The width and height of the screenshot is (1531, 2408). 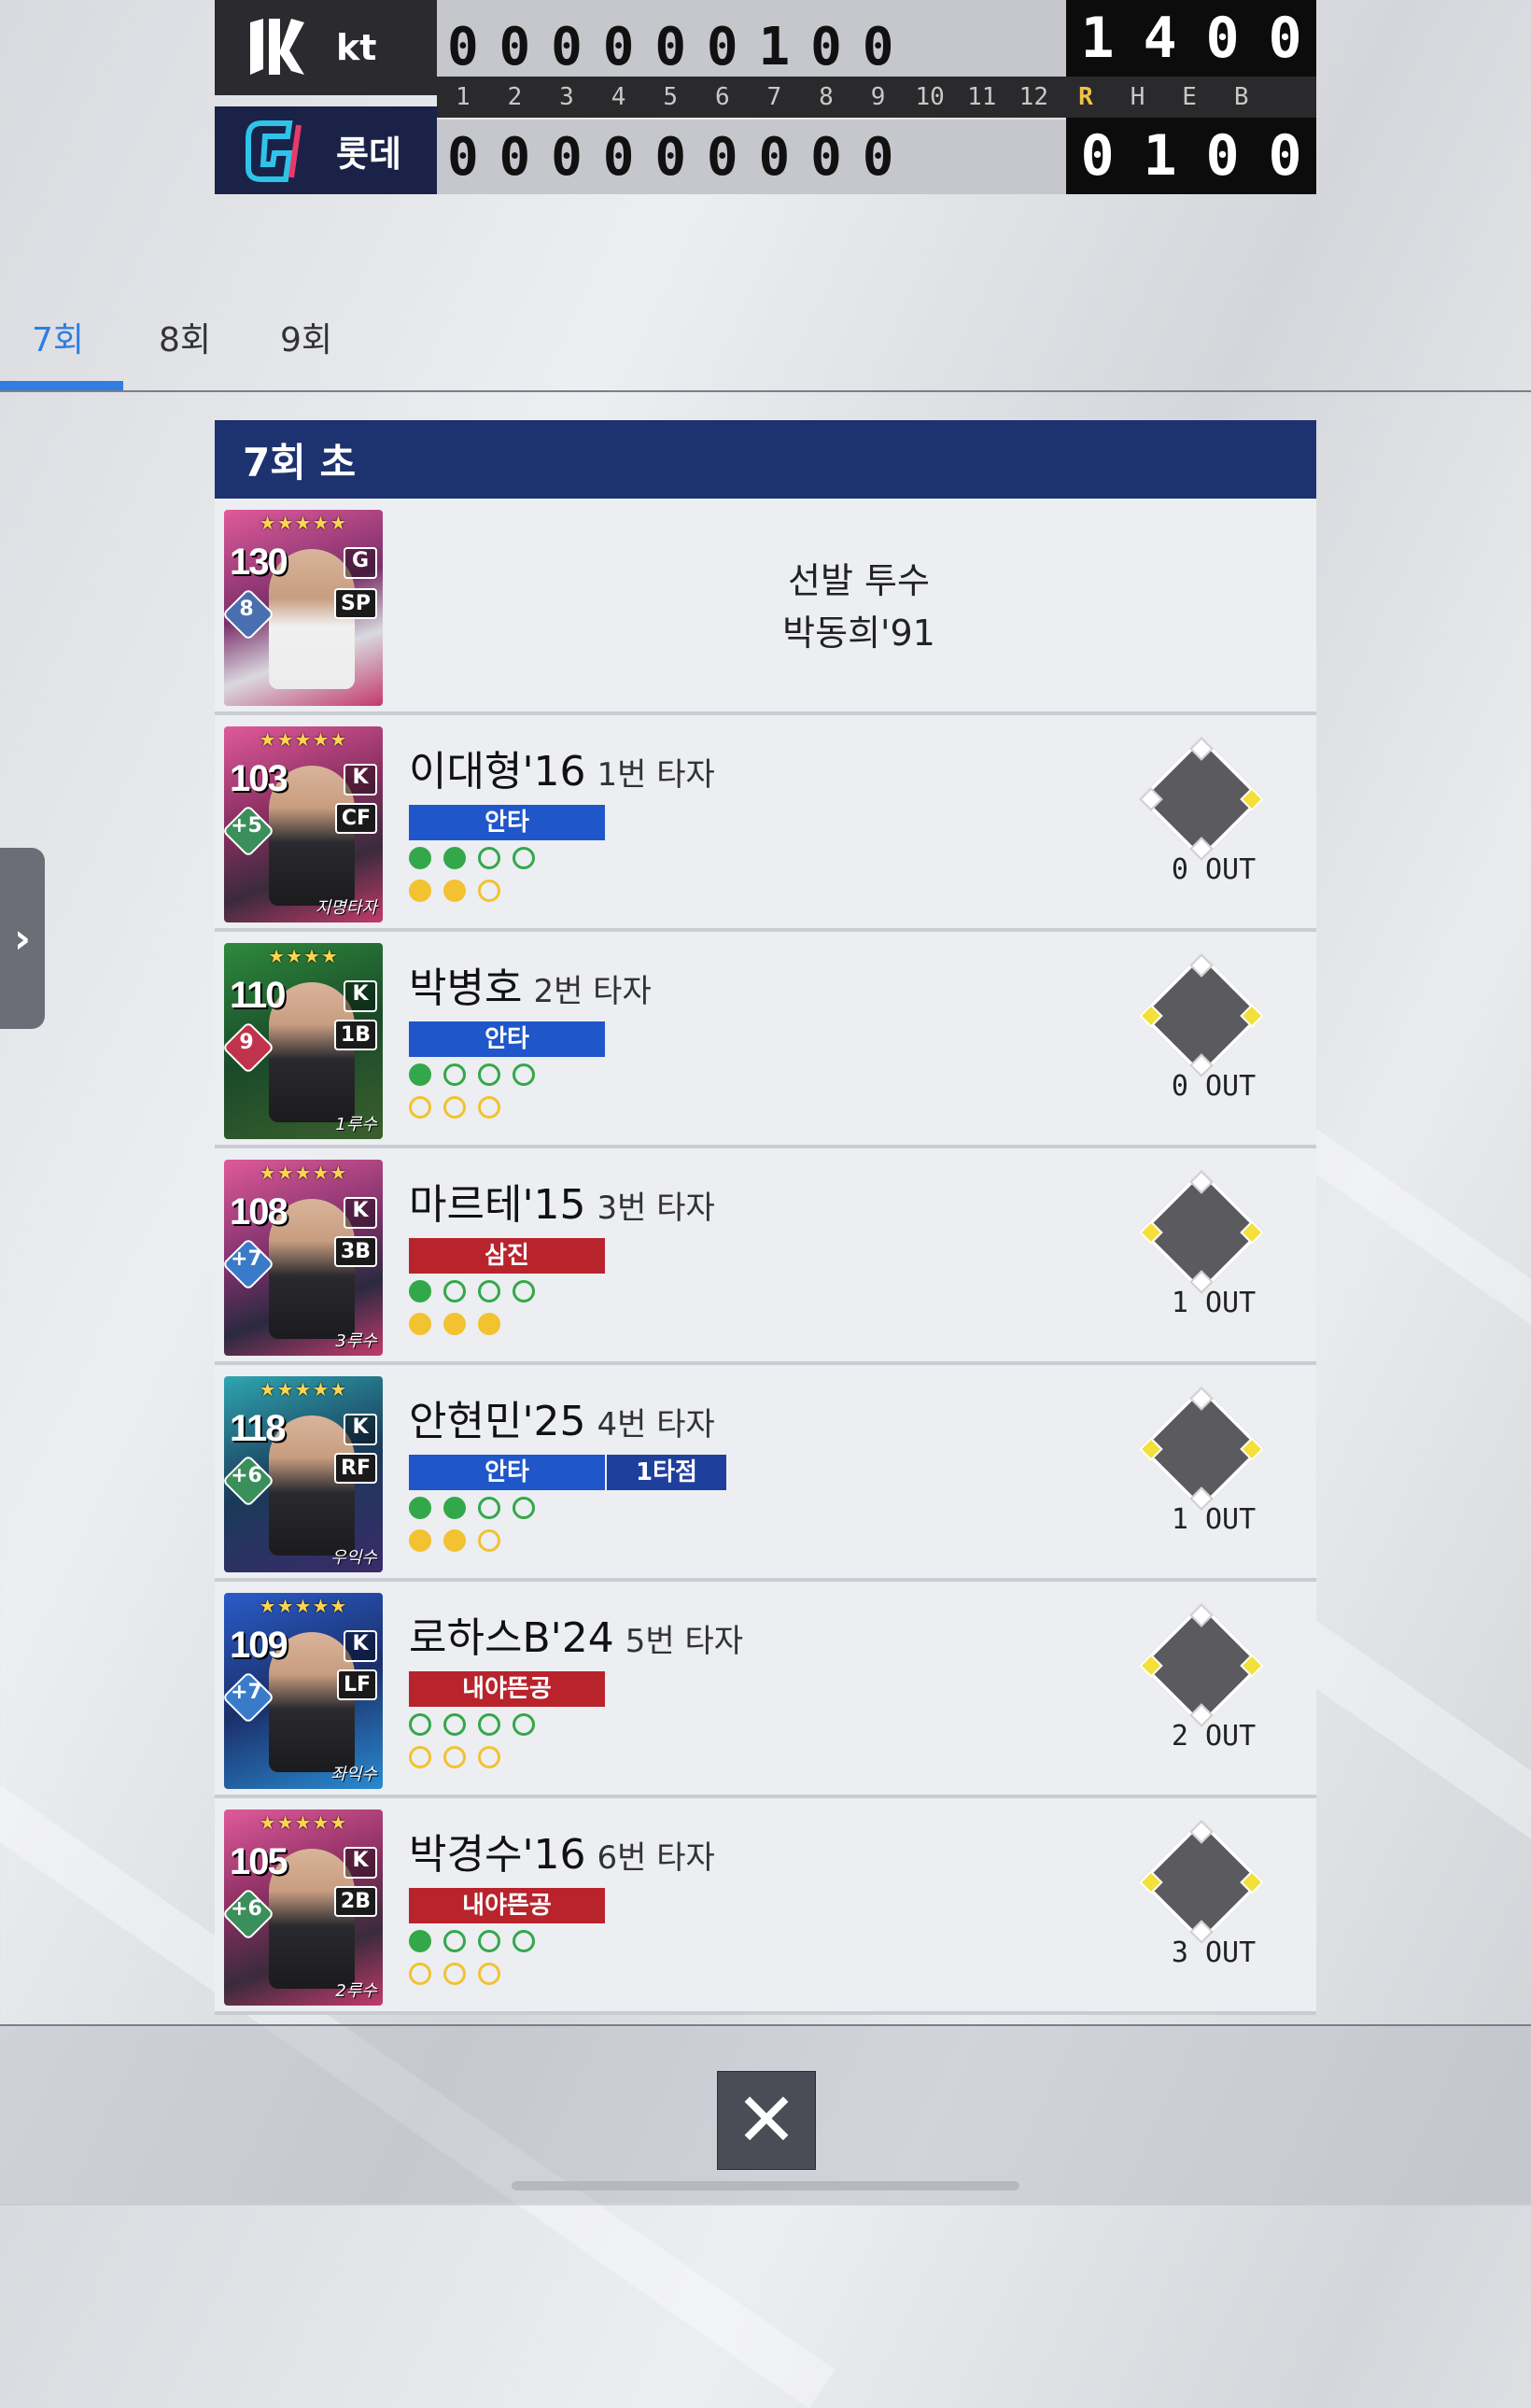 I want to click on inning-number: 8, so click(x=827, y=97).